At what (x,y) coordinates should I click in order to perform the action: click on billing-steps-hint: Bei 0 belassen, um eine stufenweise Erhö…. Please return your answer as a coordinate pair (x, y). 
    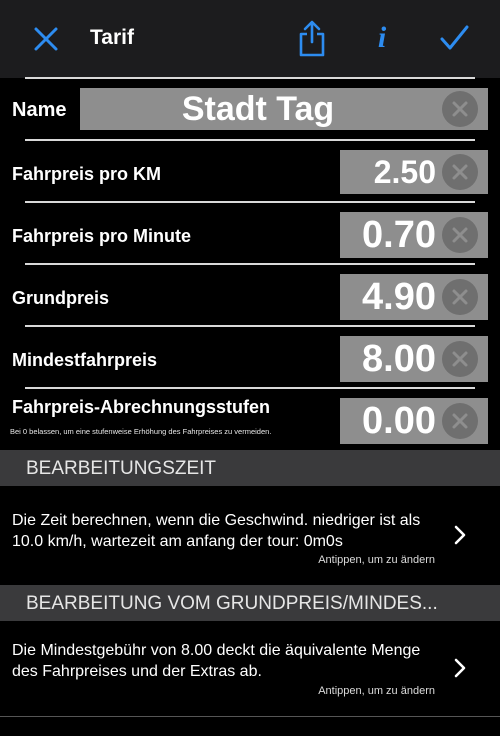
    Looking at the image, I should click on (141, 431).